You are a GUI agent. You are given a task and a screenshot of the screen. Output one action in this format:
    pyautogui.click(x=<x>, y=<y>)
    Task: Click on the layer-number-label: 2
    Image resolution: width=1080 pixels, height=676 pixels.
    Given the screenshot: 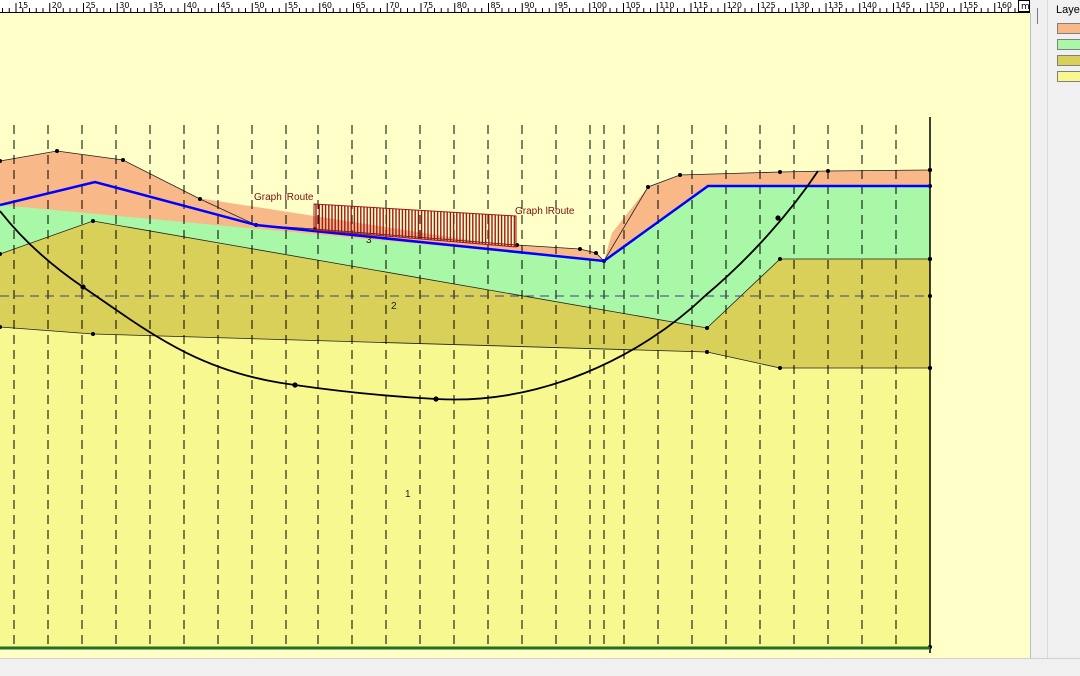 What is the action you would take?
    pyautogui.click(x=394, y=306)
    